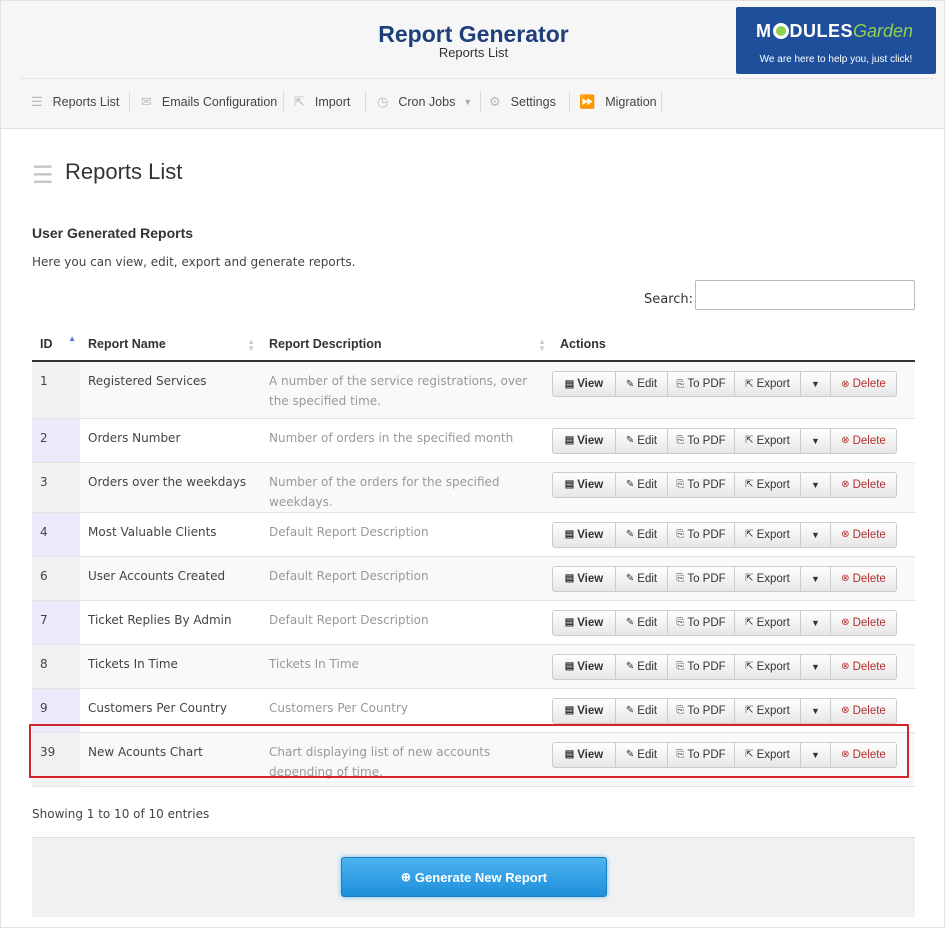 This screenshot has width=945, height=928. Describe the element at coordinates (56, 759) in the screenshot. I see `cell-id: 39` at that location.